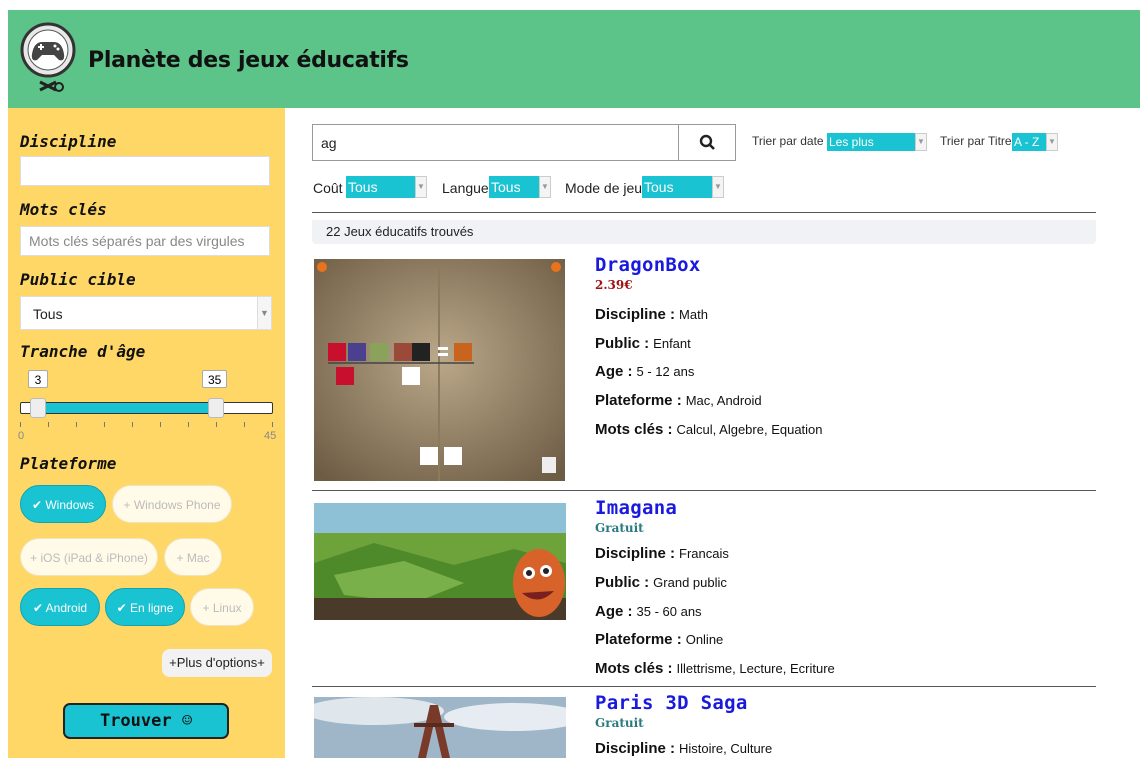 The height and width of the screenshot is (758, 1140). I want to click on audience-select: Tous ▼, so click(146, 313).